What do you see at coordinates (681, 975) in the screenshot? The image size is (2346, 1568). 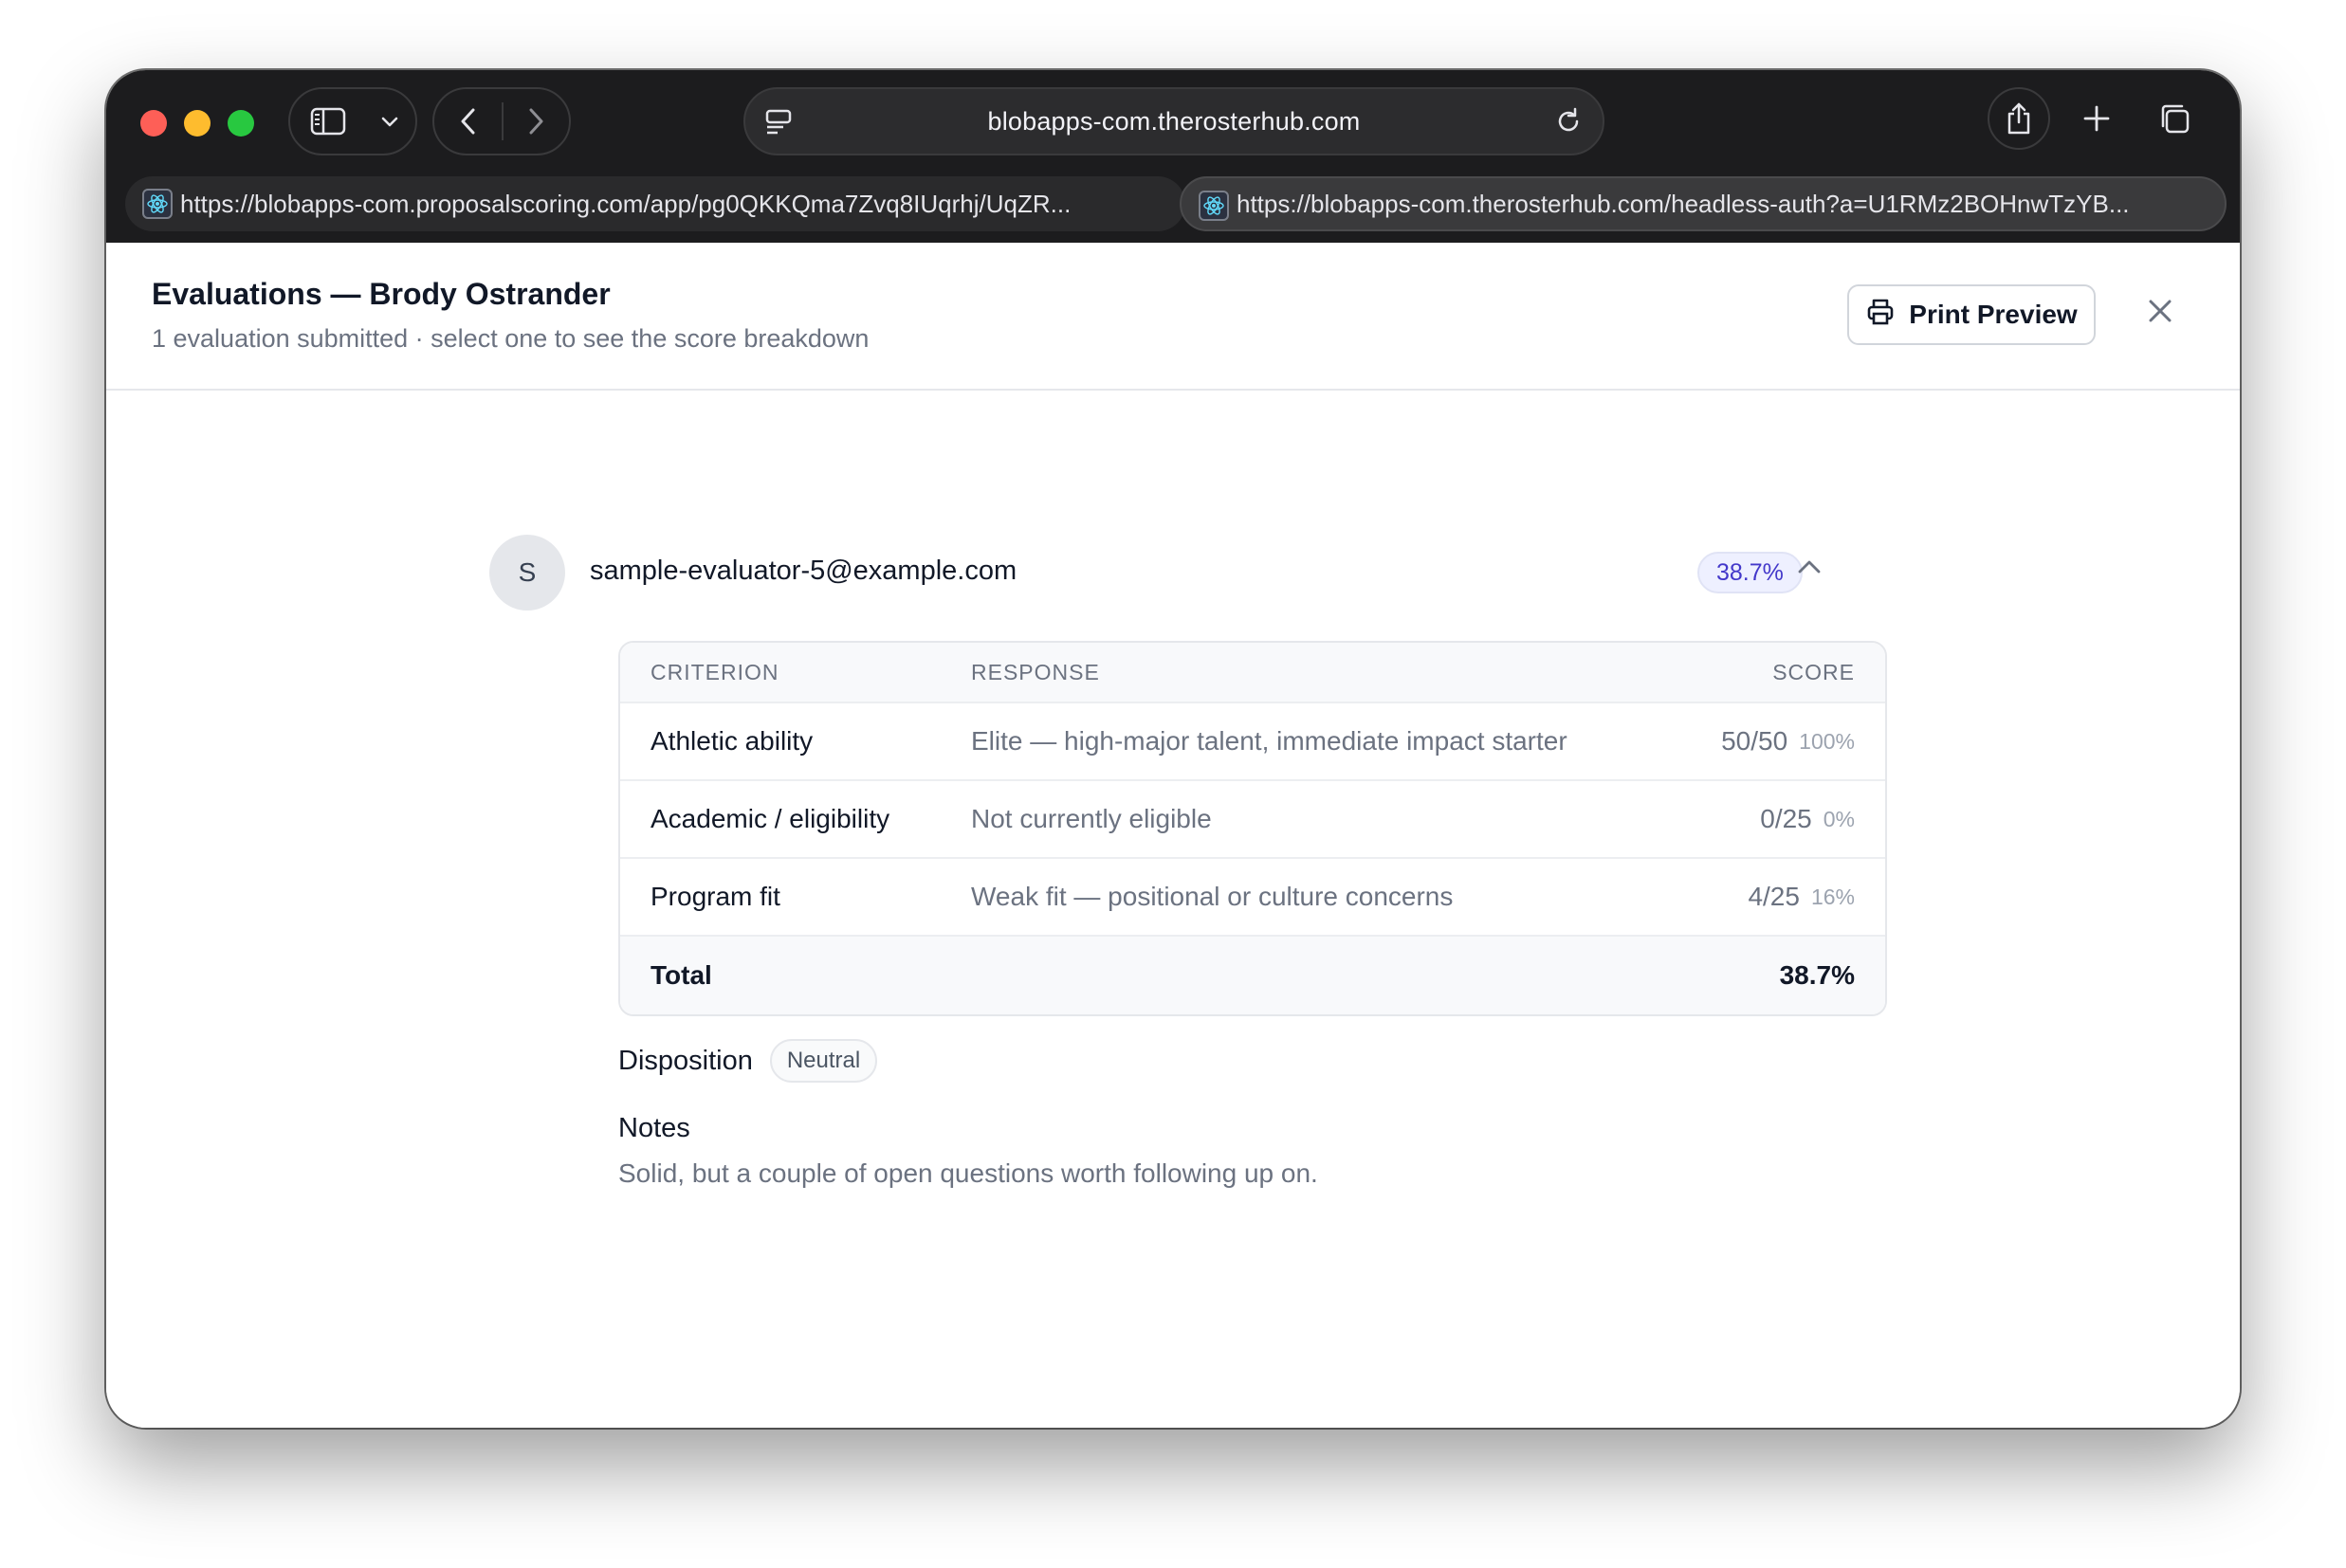 I see `total-label: Total` at bounding box center [681, 975].